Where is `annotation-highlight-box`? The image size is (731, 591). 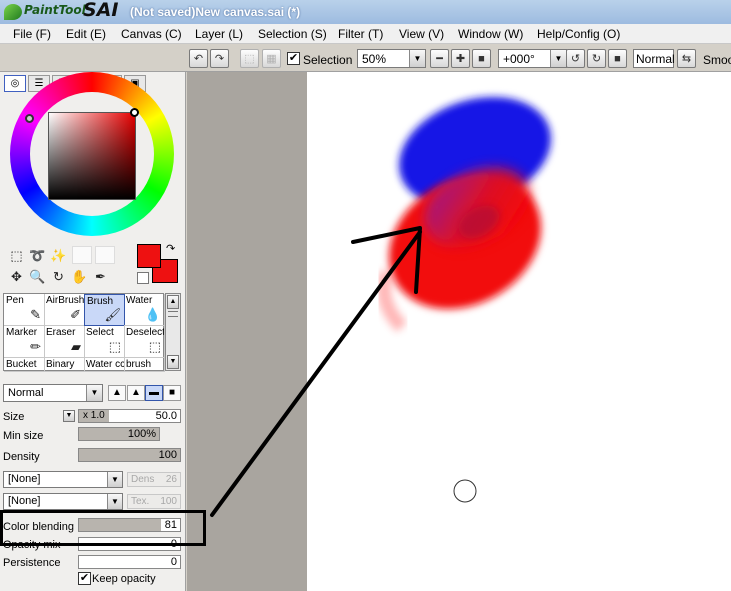 annotation-highlight-box is located at coordinates (103, 528).